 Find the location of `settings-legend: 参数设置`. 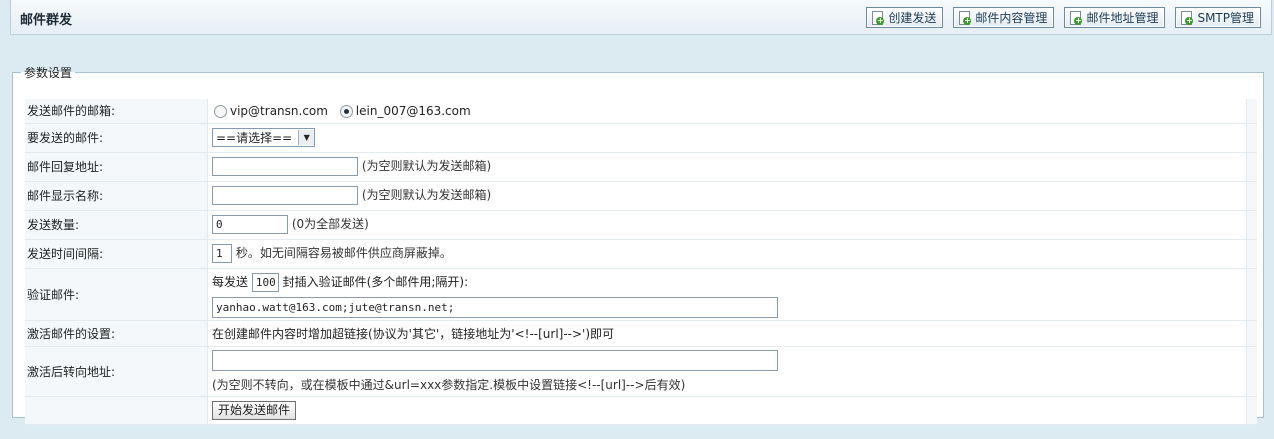

settings-legend: 参数设置 is located at coordinates (48, 73).